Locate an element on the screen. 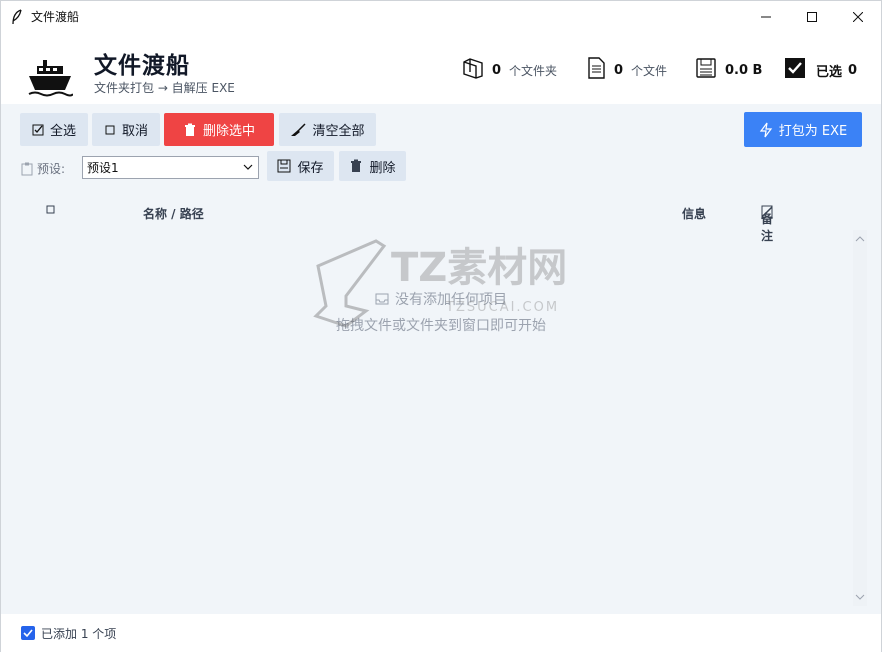 This screenshot has height=652, width=882. close-button is located at coordinates (858, 16).